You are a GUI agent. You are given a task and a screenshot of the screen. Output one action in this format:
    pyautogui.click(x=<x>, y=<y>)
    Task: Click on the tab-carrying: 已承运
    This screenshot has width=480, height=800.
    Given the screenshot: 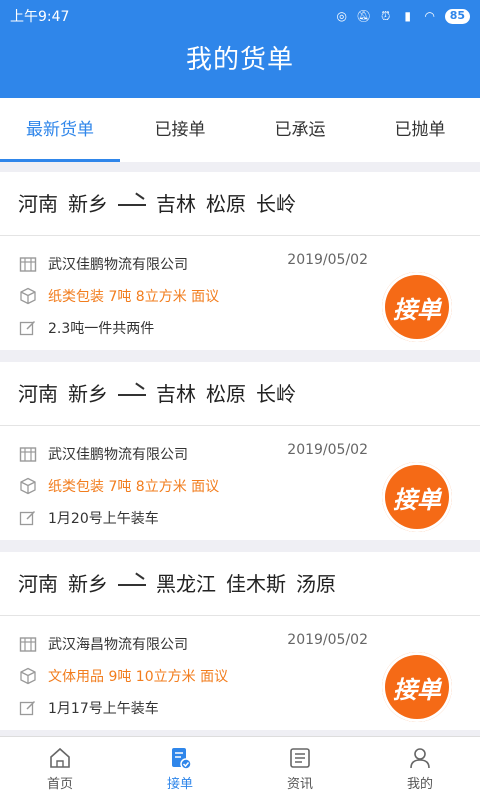 What is the action you would take?
    pyautogui.click(x=300, y=130)
    